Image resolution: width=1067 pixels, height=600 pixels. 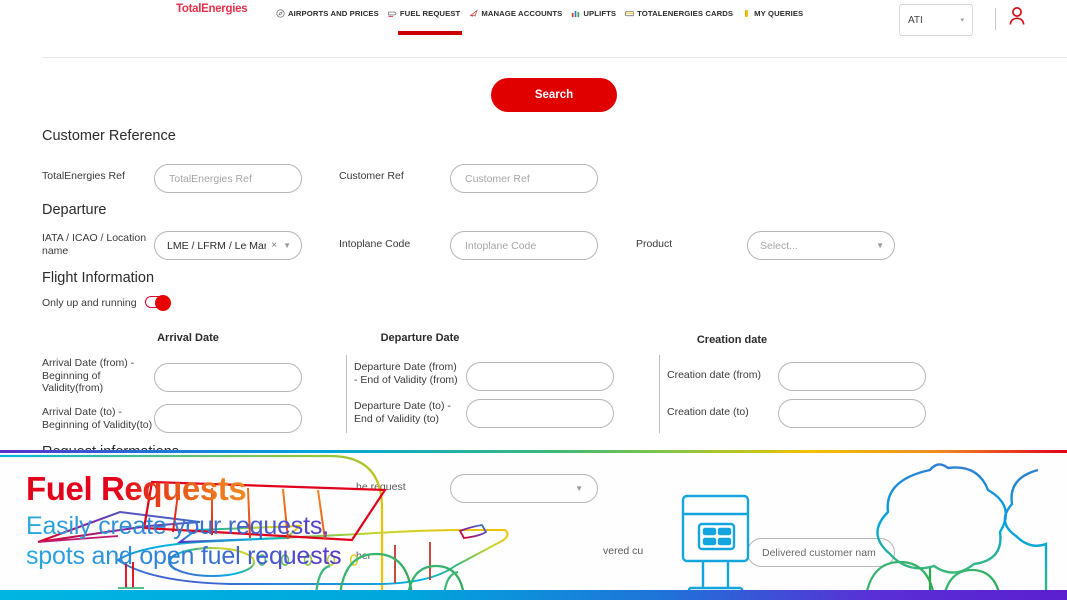 I want to click on card-icon, so click(x=629, y=13).